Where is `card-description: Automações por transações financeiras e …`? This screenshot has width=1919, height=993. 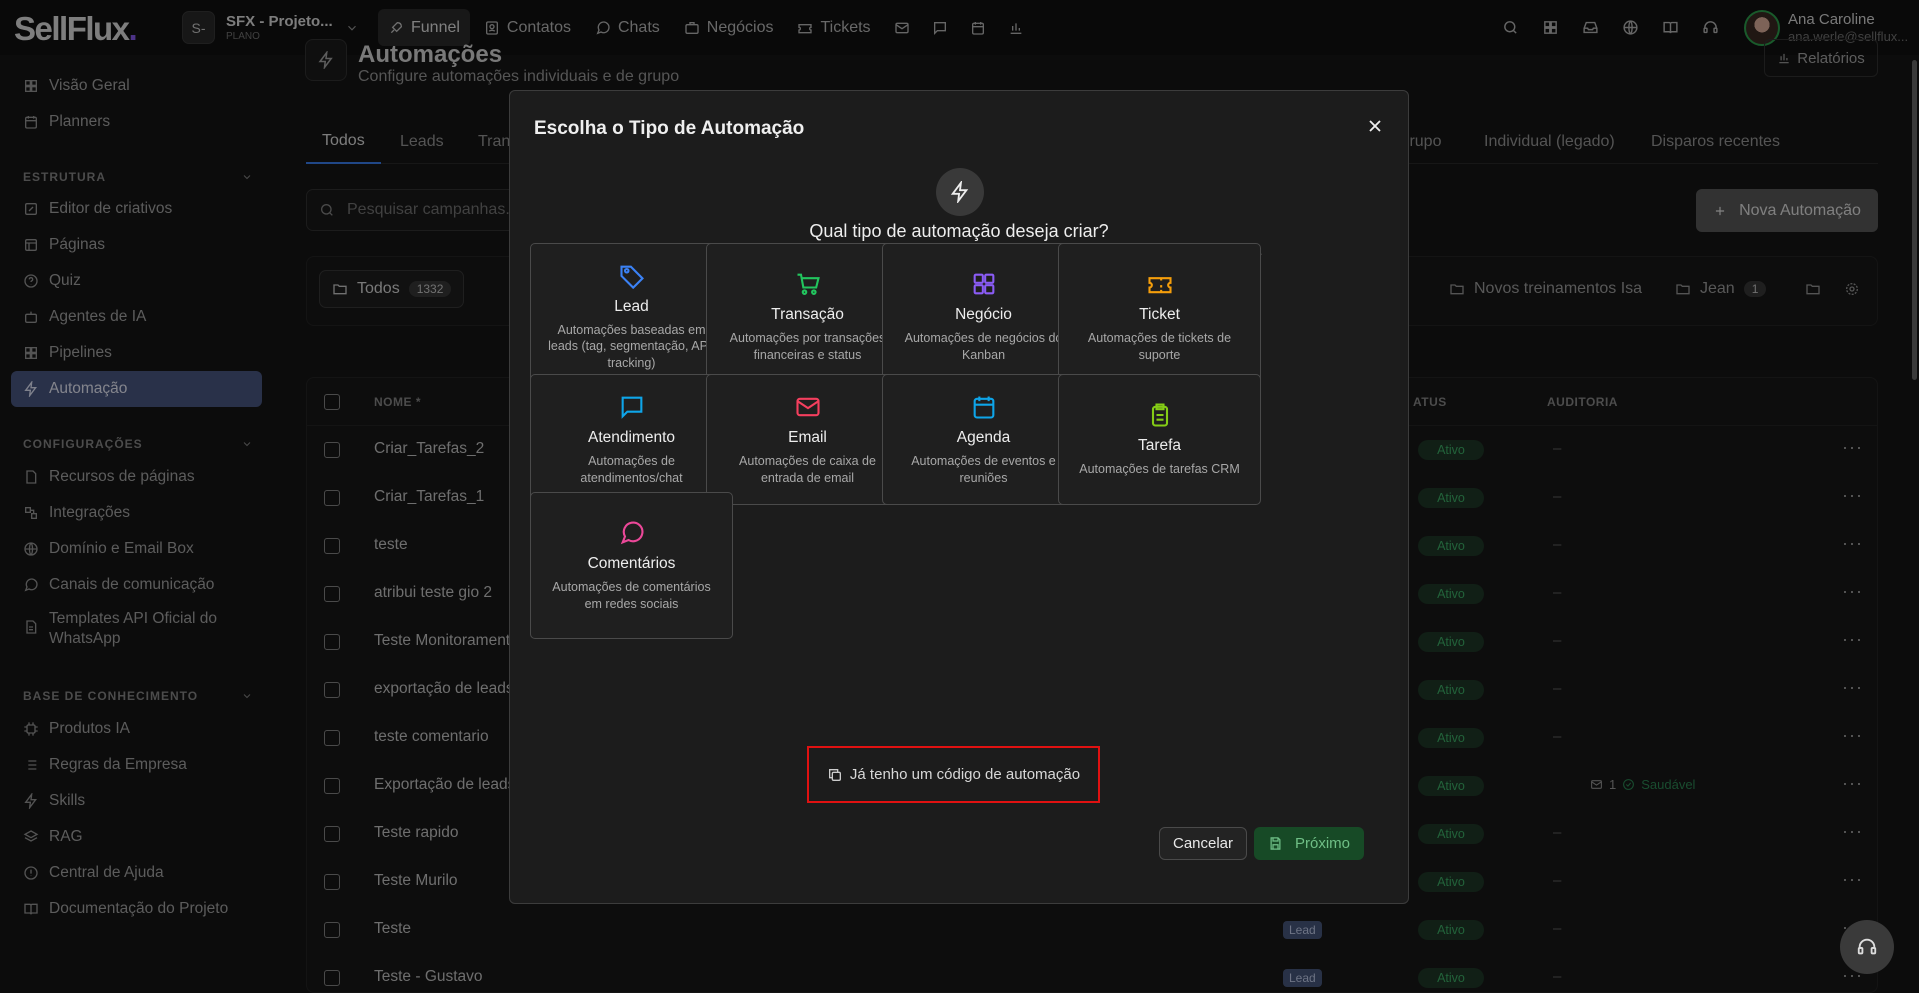
card-description: Automações por transações financeiras e … is located at coordinates (807, 346).